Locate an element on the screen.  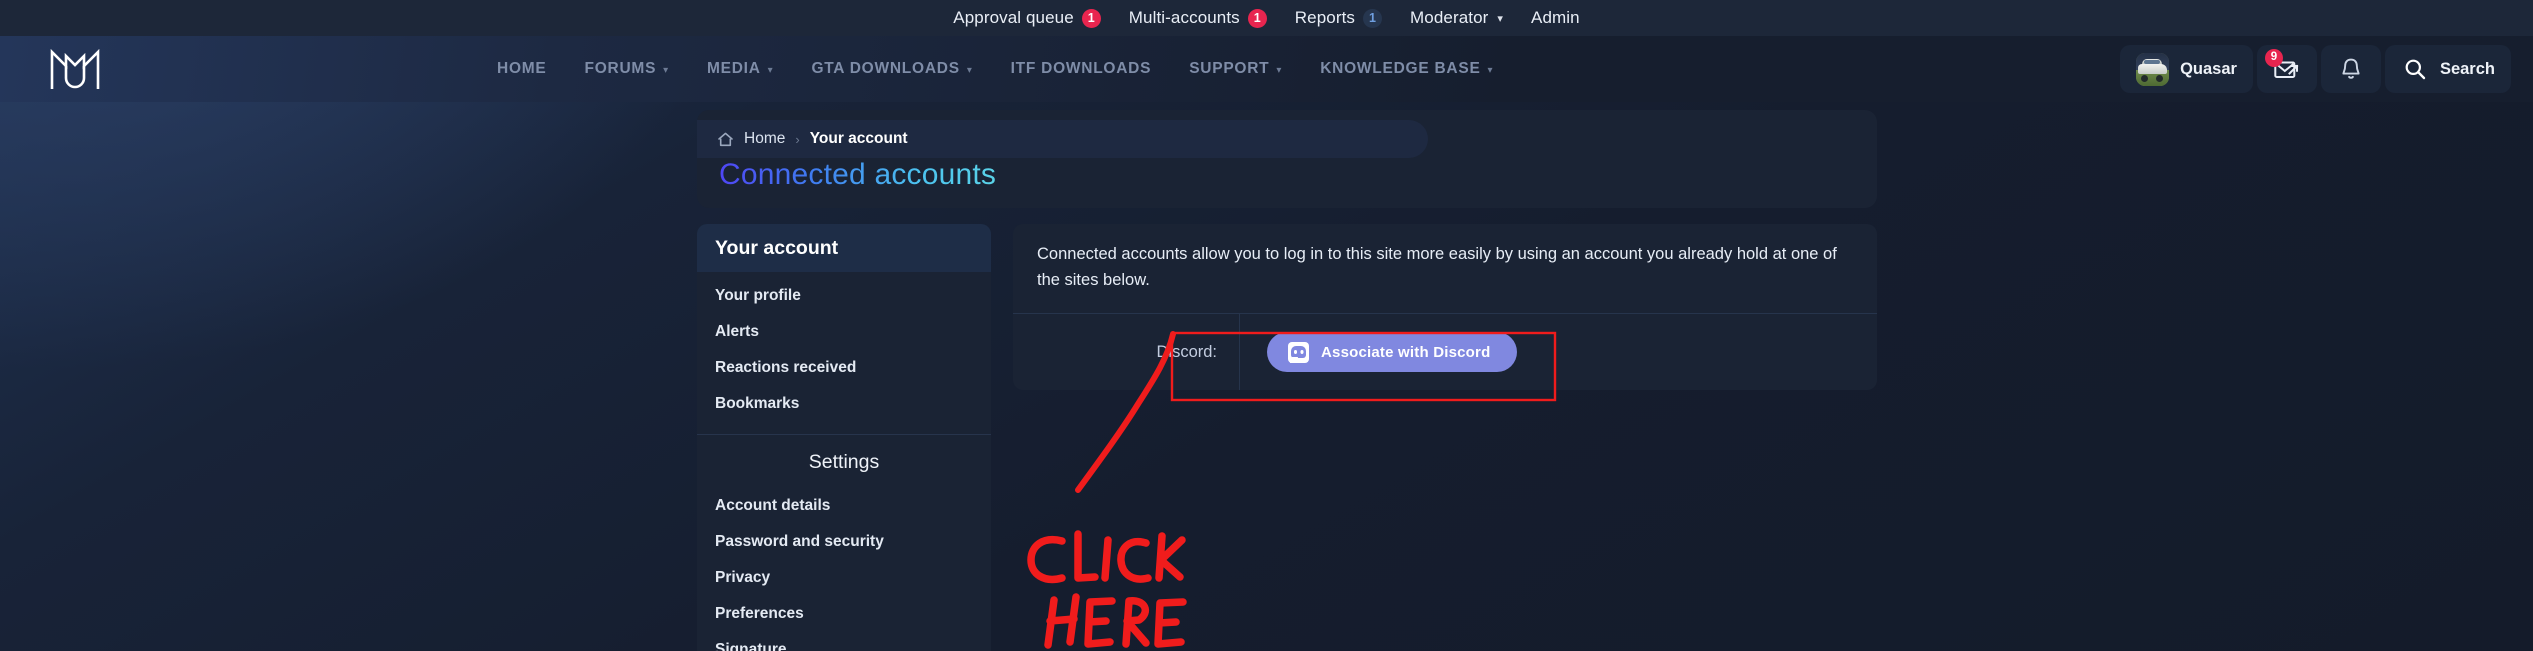
topbar-item-reports: Reports 1 is located at coordinates (1338, 18).